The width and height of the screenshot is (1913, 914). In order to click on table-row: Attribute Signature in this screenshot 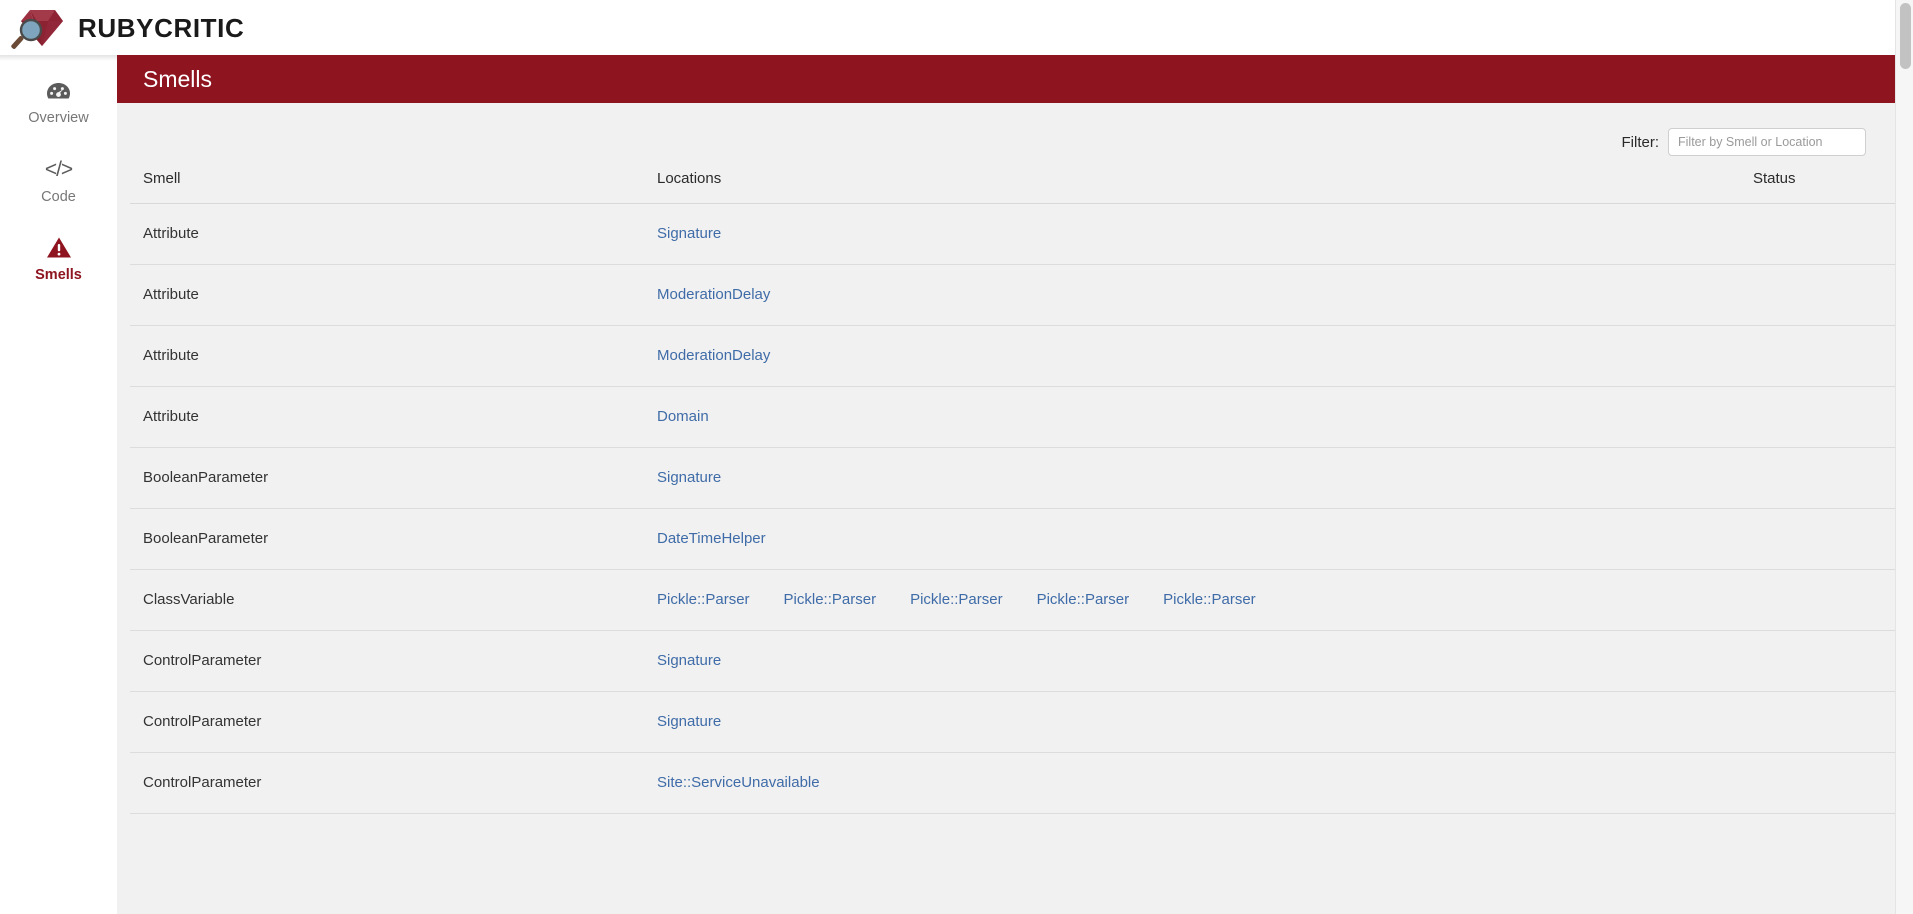, I will do `click(1012, 234)`.